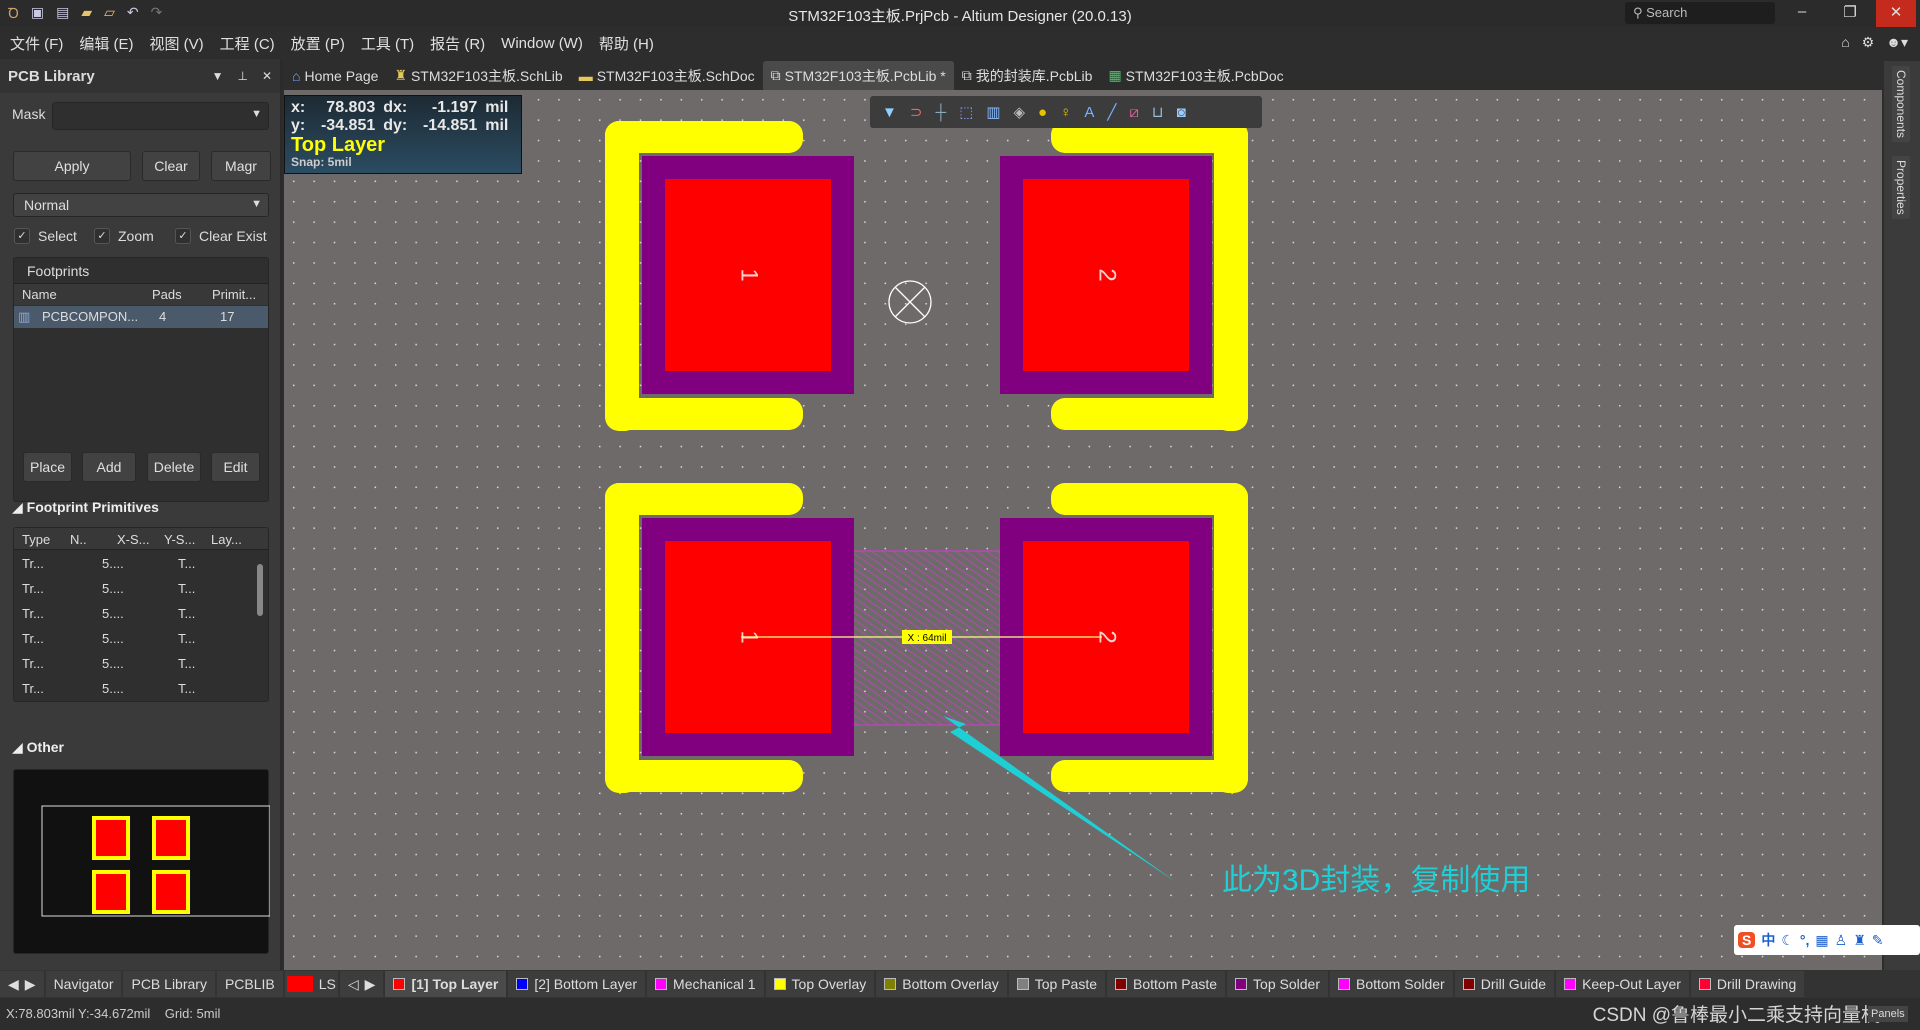  I want to click on layer-scroll: ◁ ▶, so click(361, 984).